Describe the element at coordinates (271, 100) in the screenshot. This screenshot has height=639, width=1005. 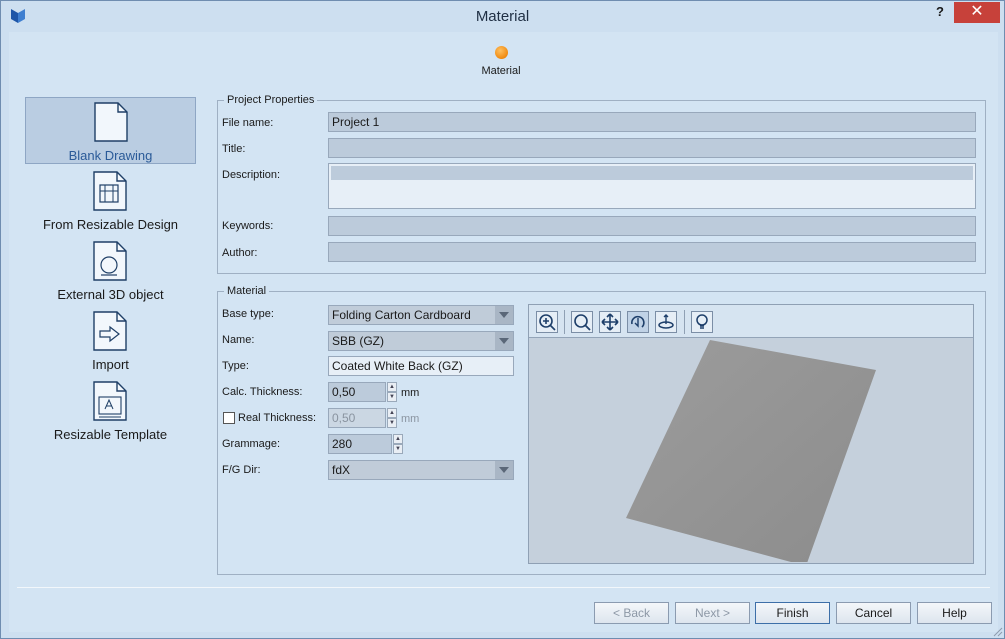
I see `project-properties-legend: Project Properties` at that location.